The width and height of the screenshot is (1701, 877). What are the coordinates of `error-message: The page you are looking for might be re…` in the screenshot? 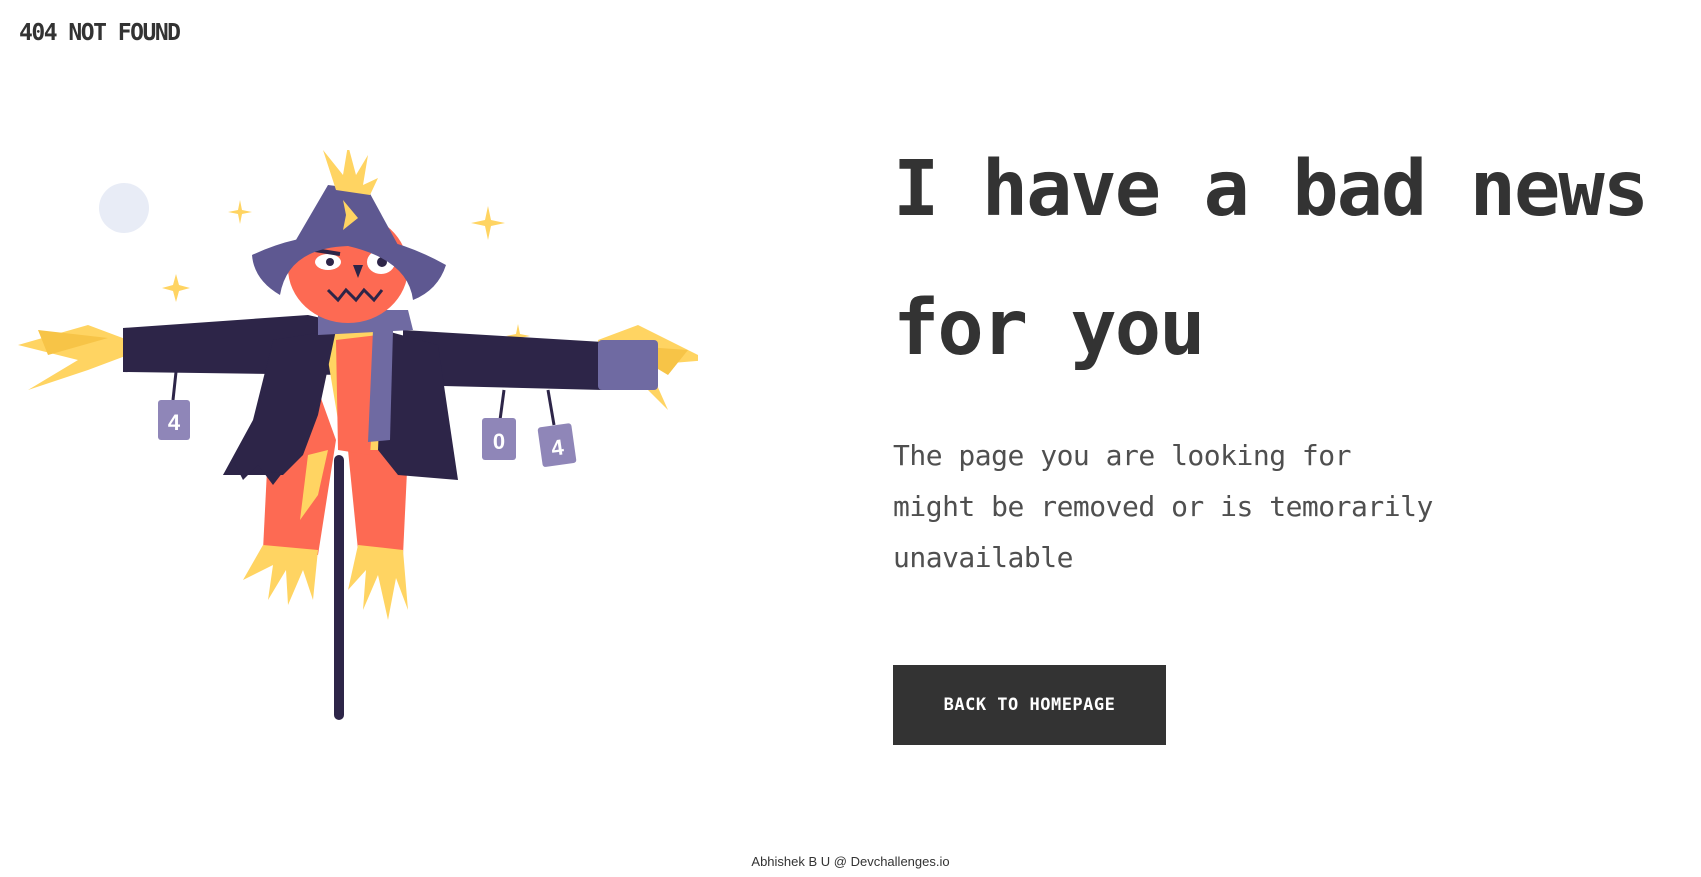 It's located at (1163, 506).